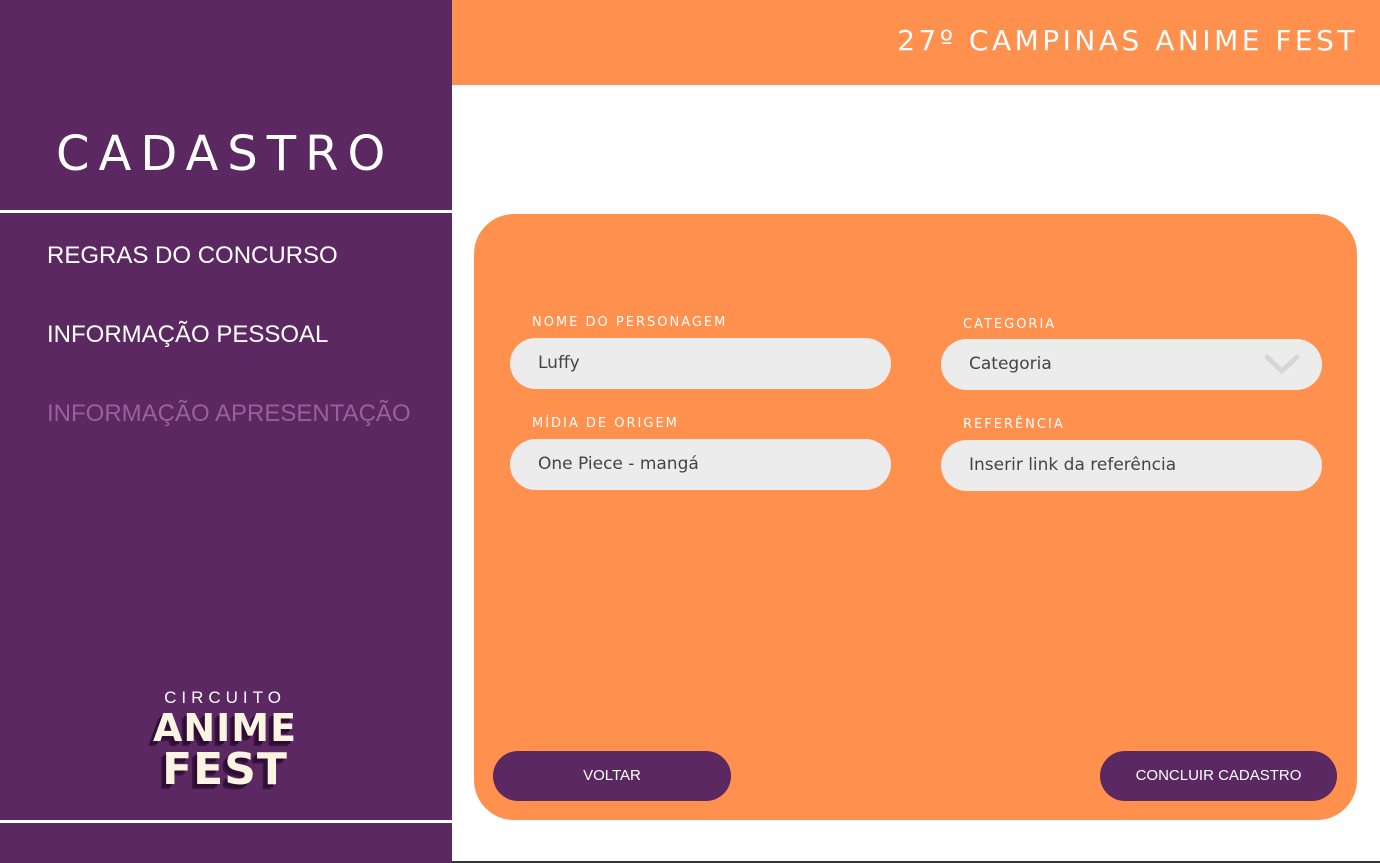 The width and height of the screenshot is (1380, 863). Describe the element at coordinates (605, 423) in the screenshot. I see `origin-media-label: MÍDIA DE ORIGEM` at that location.